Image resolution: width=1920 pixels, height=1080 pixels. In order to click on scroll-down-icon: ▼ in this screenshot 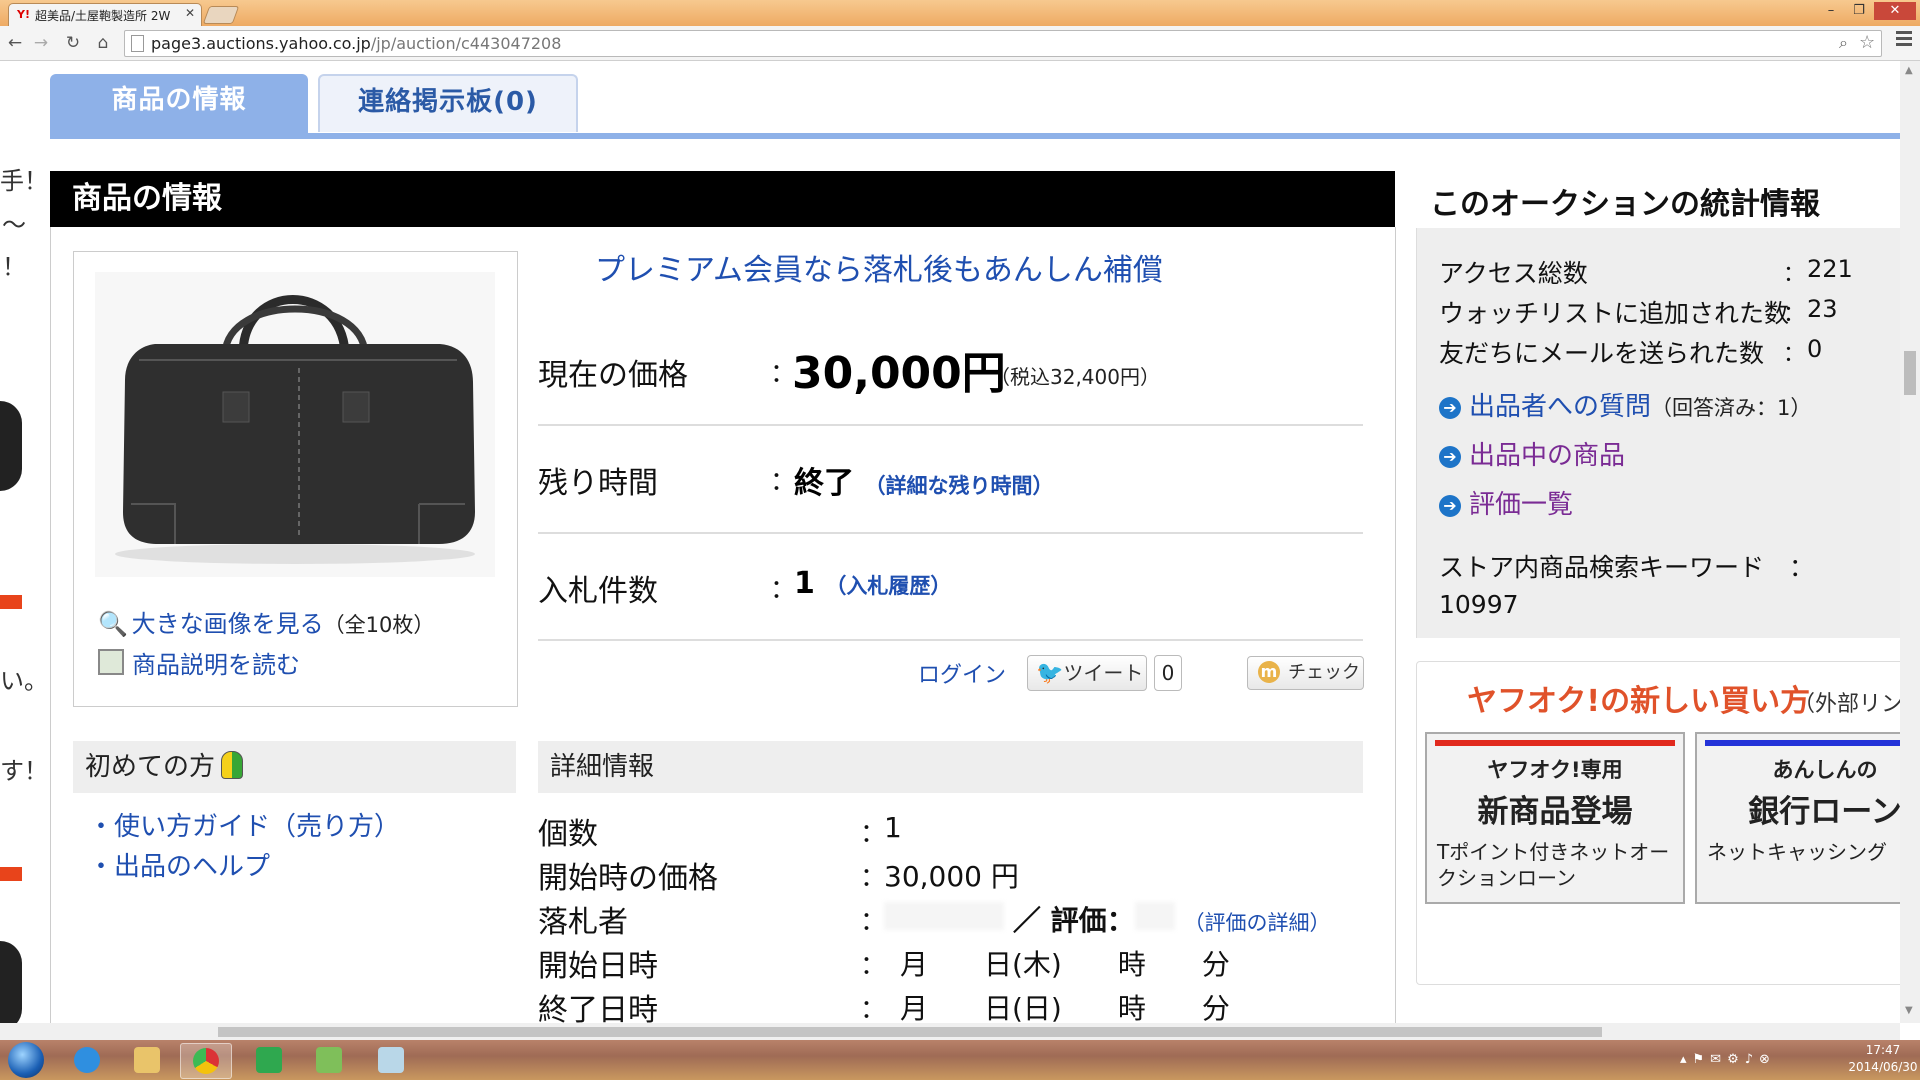, I will do `click(1909, 1010)`.